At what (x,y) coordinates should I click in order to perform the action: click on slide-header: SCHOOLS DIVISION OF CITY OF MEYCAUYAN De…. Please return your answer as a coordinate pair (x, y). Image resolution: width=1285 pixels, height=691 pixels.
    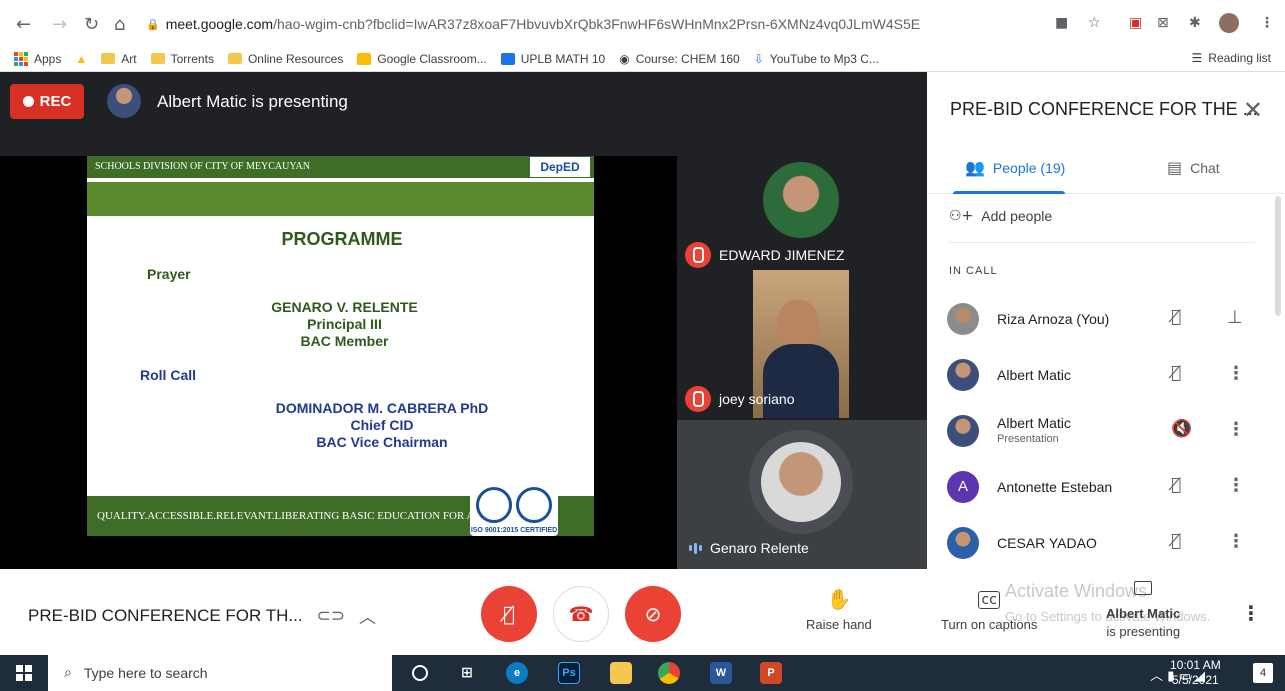
    Looking at the image, I should click on (340, 167).